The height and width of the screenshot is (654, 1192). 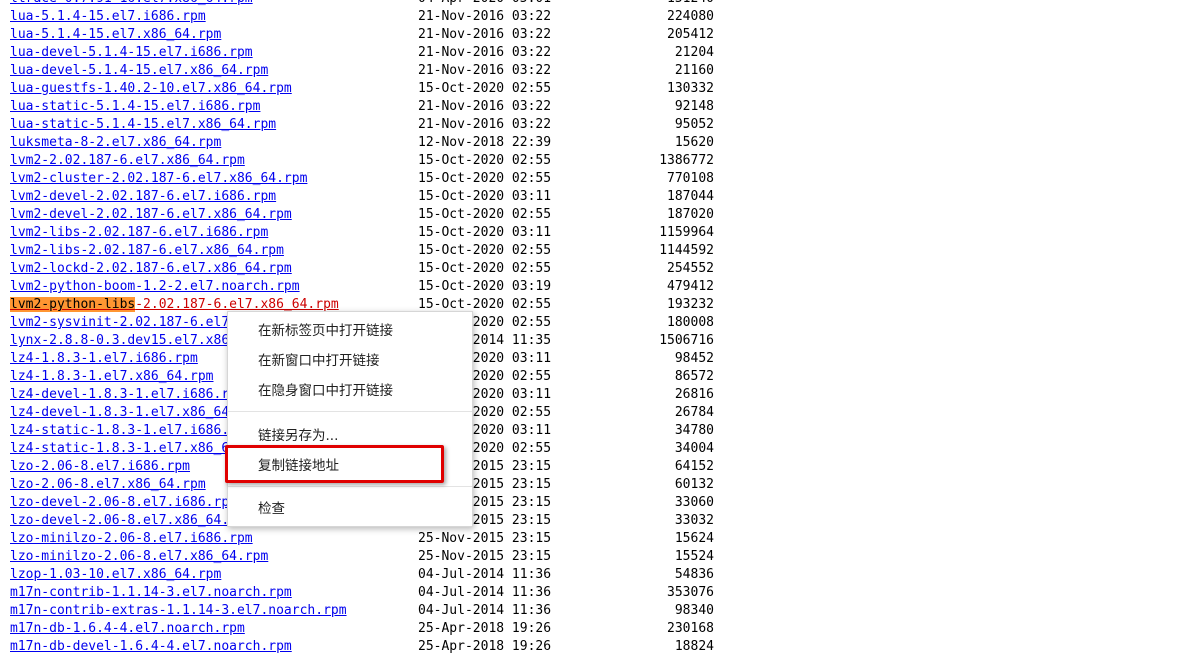 What do you see at coordinates (115, 143) in the screenshot?
I see `file-link: luksmeta-8-2.el7.x86_64.rpm` at bounding box center [115, 143].